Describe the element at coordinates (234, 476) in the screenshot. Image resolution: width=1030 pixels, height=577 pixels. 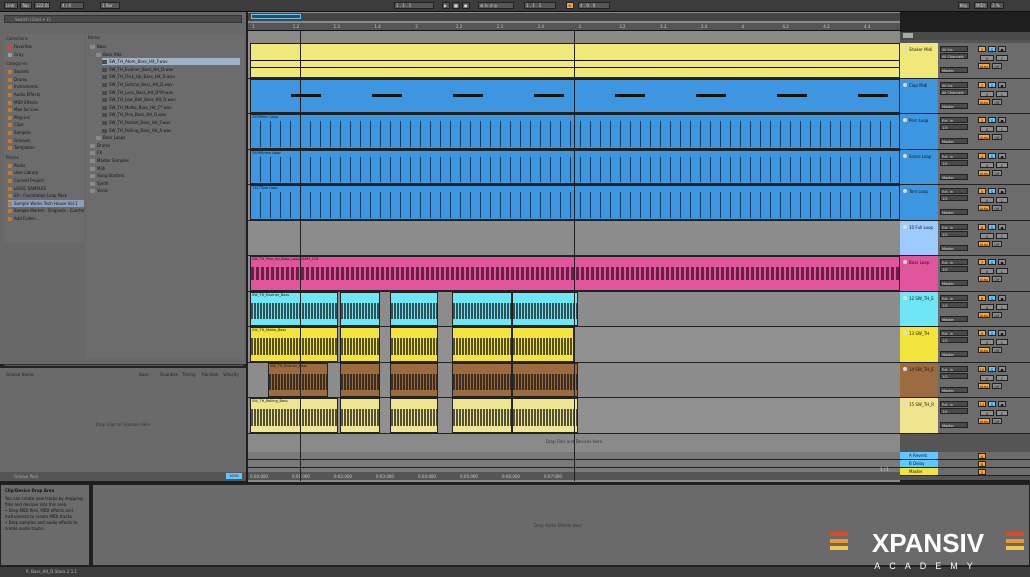
I see `global-amount-field: 100%` at that location.